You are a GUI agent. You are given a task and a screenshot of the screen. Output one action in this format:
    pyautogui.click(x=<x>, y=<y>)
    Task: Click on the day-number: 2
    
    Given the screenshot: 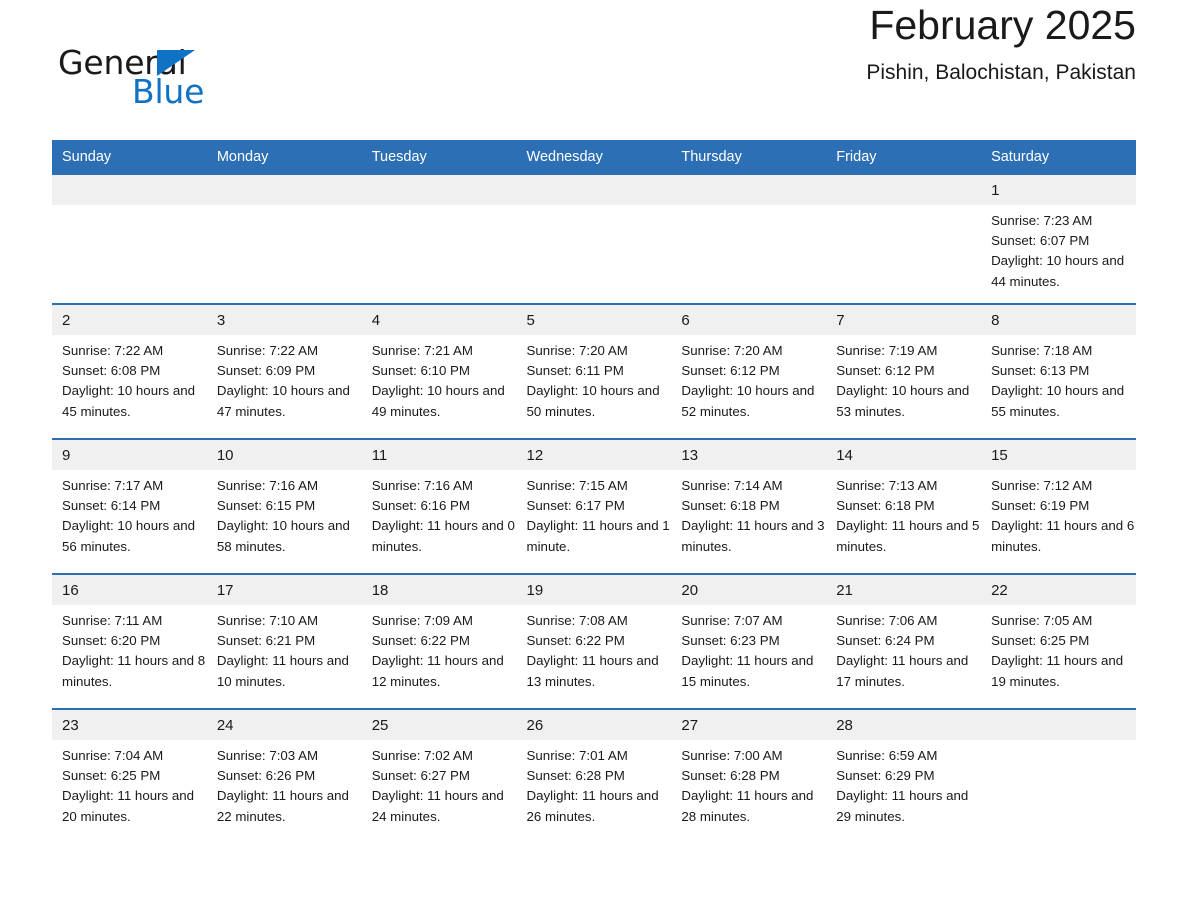 What is the action you would take?
    pyautogui.click(x=129, y=320)
    